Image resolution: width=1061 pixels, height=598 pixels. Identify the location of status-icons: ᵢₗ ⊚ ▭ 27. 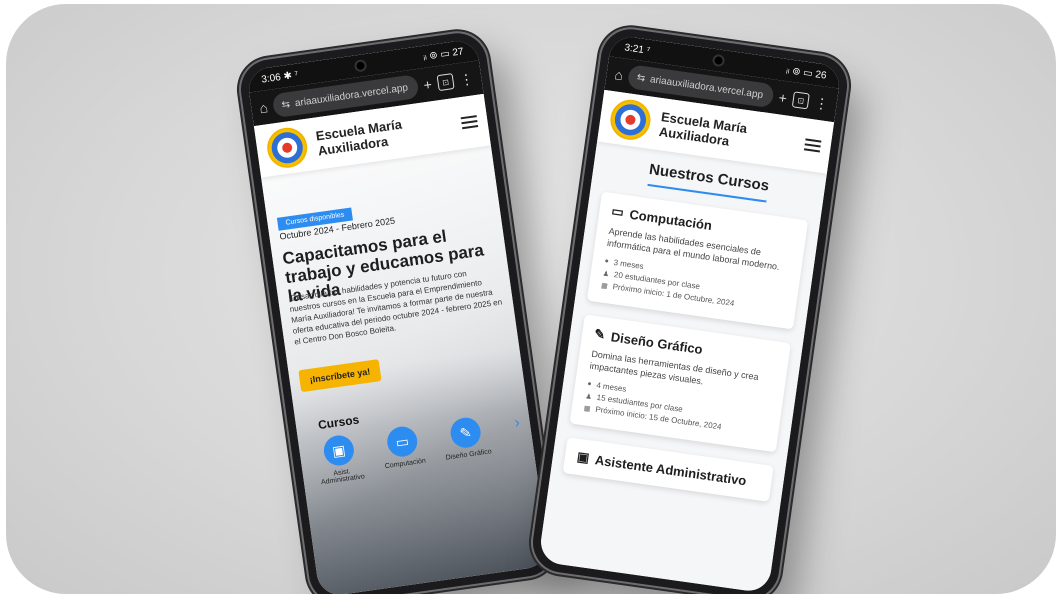
(443, 54).